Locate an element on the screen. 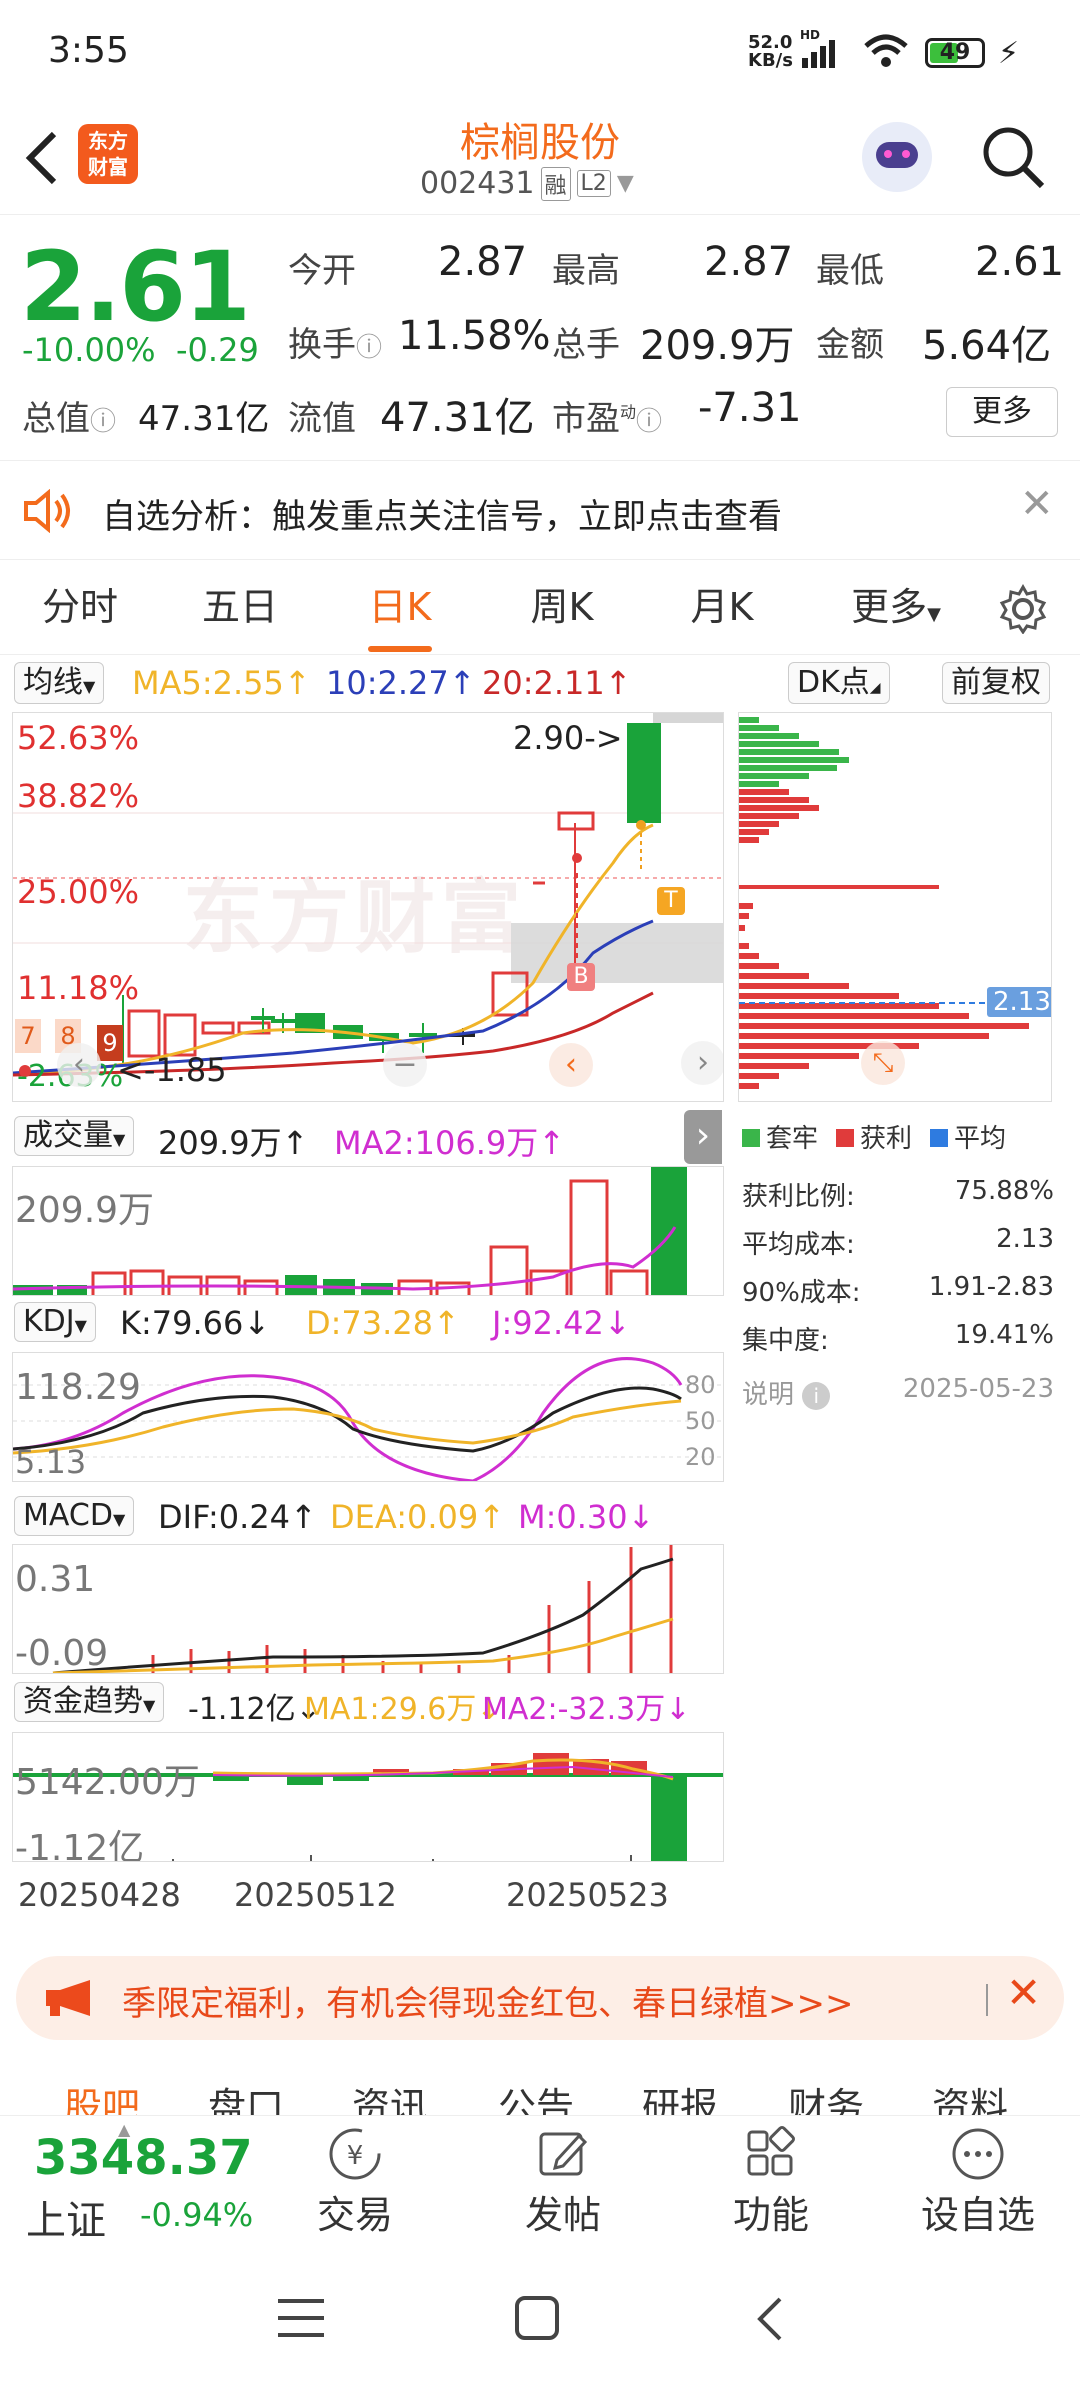 This screenshot has width=1080, height=2400. megaphone-icon is located at coordinates (68, 1998).